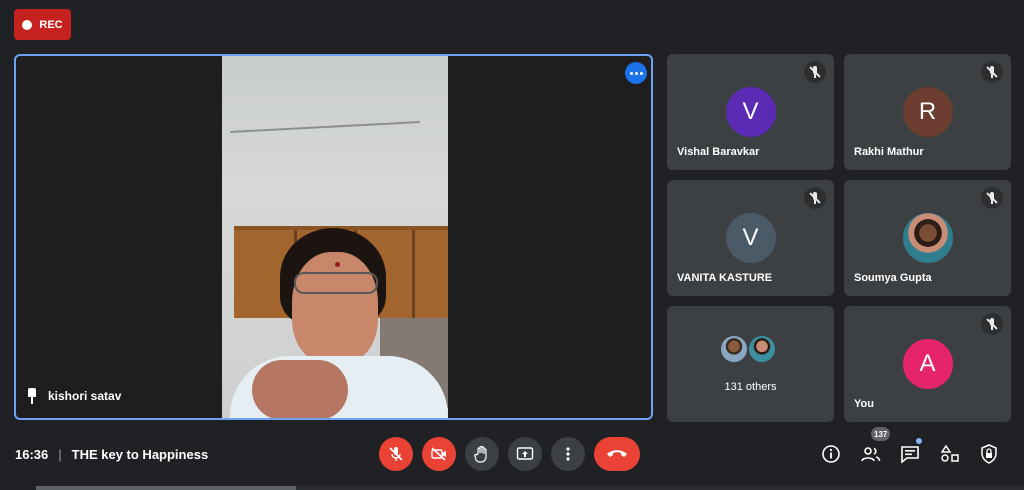 This screenshot has height=490, width=1024. I want to click on participant-tile: Soumya Gupta, so click(927, 238).